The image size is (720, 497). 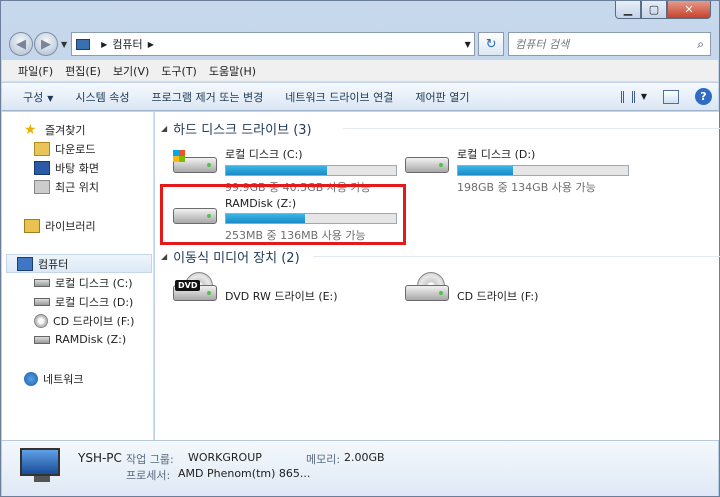 I want to click on recent-pages-dropdown: ▼, so click(x=64, y=44).